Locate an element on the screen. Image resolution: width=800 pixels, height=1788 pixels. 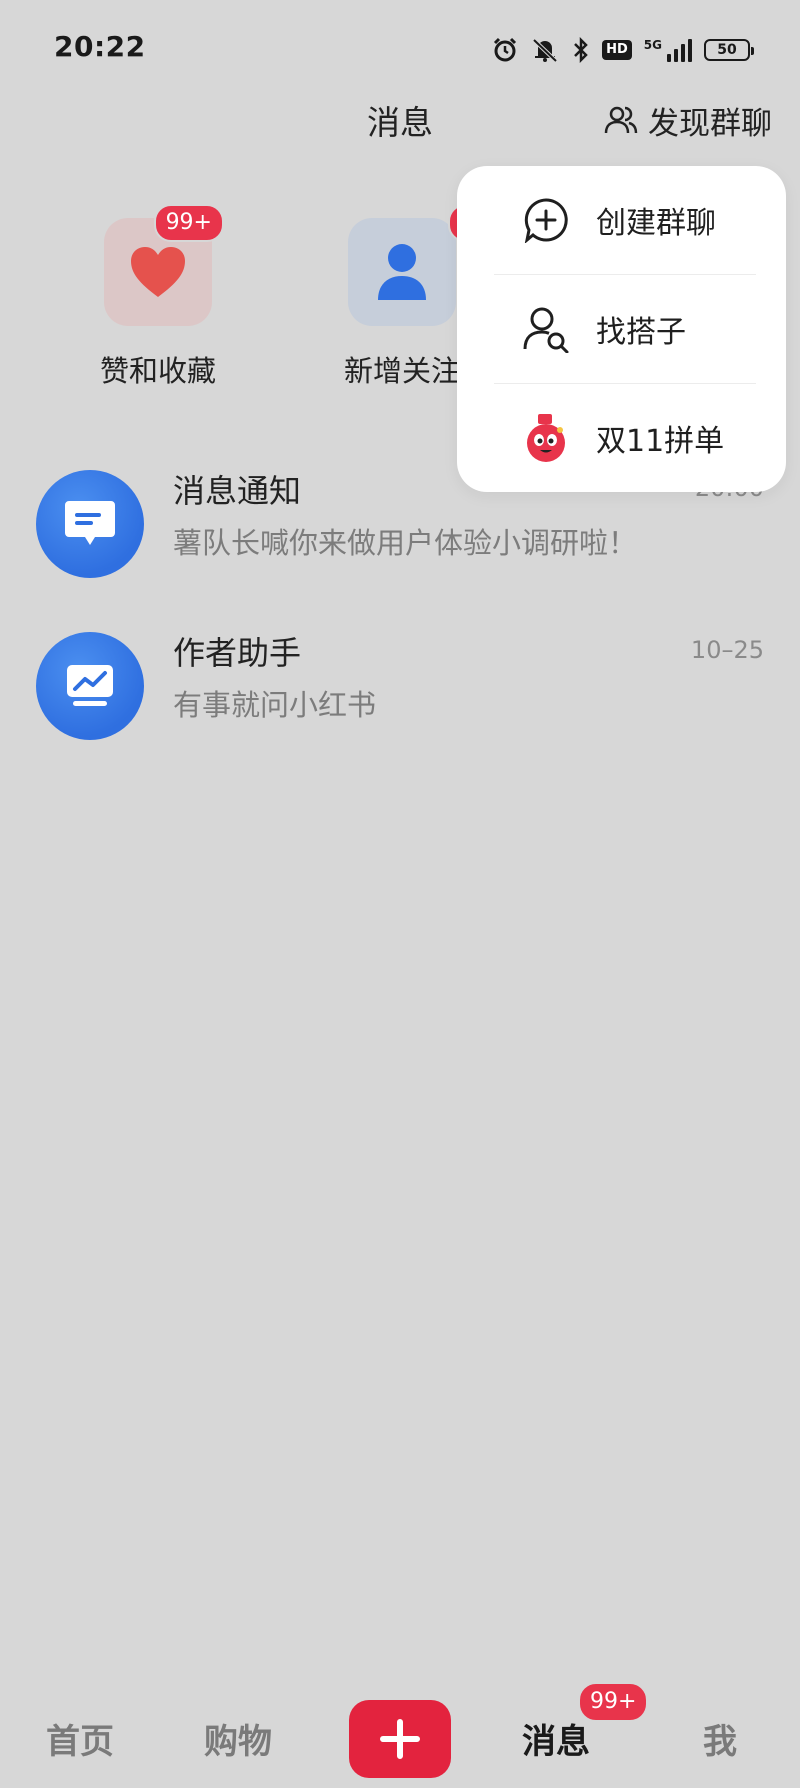
battery-icon: 50 is located at coordinates (729, 50).